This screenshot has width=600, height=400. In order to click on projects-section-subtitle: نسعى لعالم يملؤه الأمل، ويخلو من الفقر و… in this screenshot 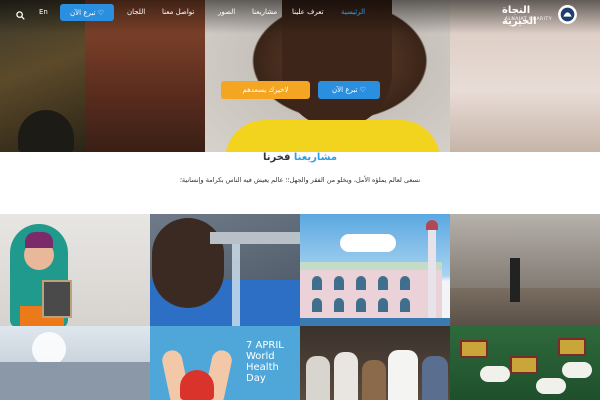, I will do `click(300, 180)`.